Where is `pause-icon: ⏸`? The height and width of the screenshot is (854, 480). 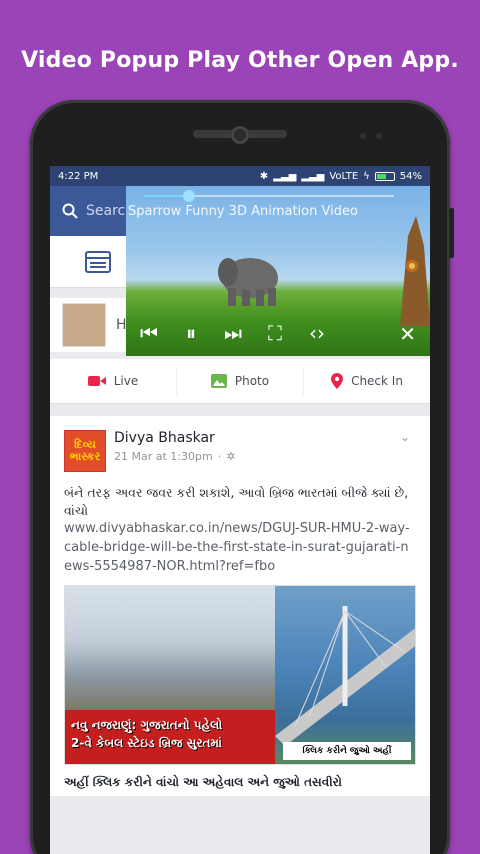 pause-icon: ⏸ is located at coordinates (191, 333).